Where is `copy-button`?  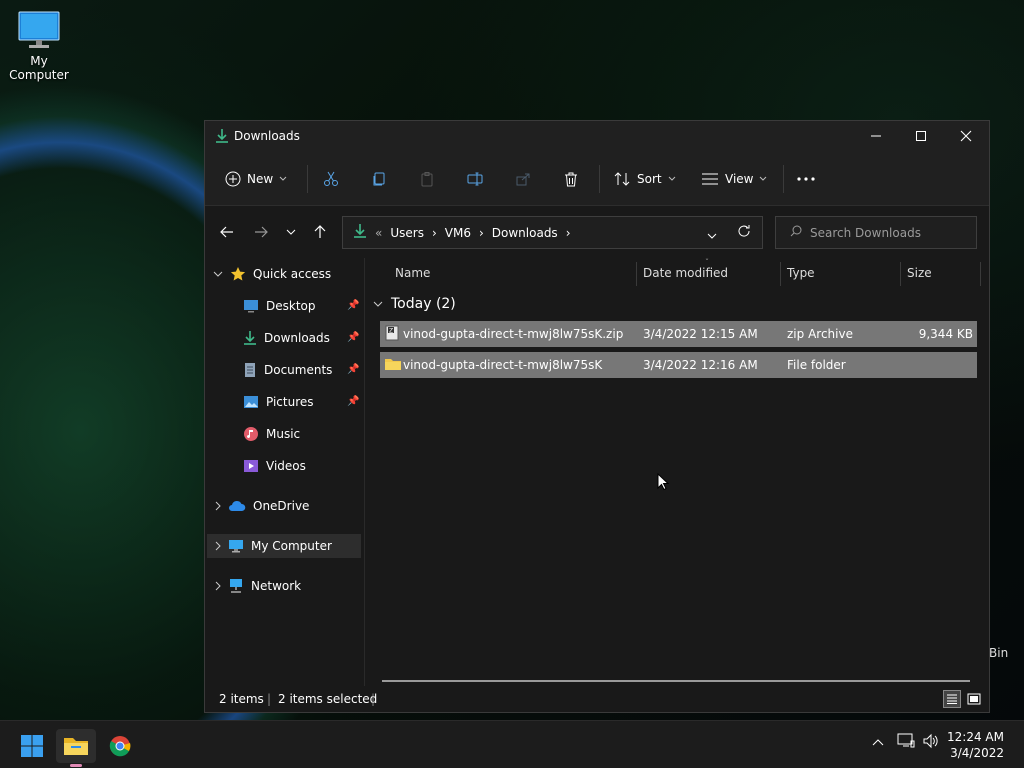 copy-button is located at coordinates (379, 179).